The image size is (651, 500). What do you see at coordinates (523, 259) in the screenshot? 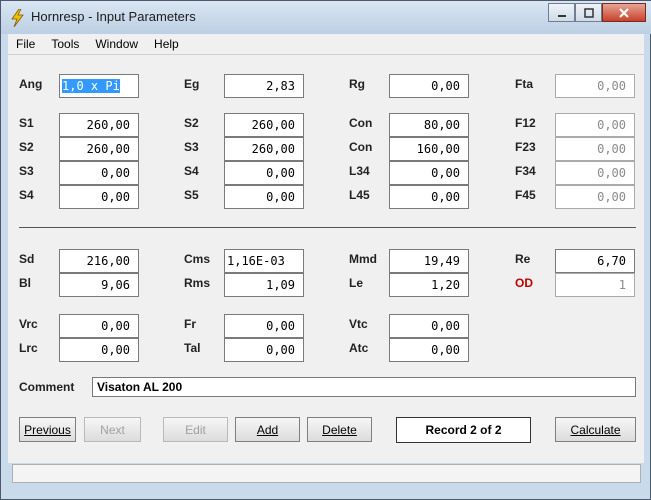
I see `label-re: Re` at bounding box center [523, 259].